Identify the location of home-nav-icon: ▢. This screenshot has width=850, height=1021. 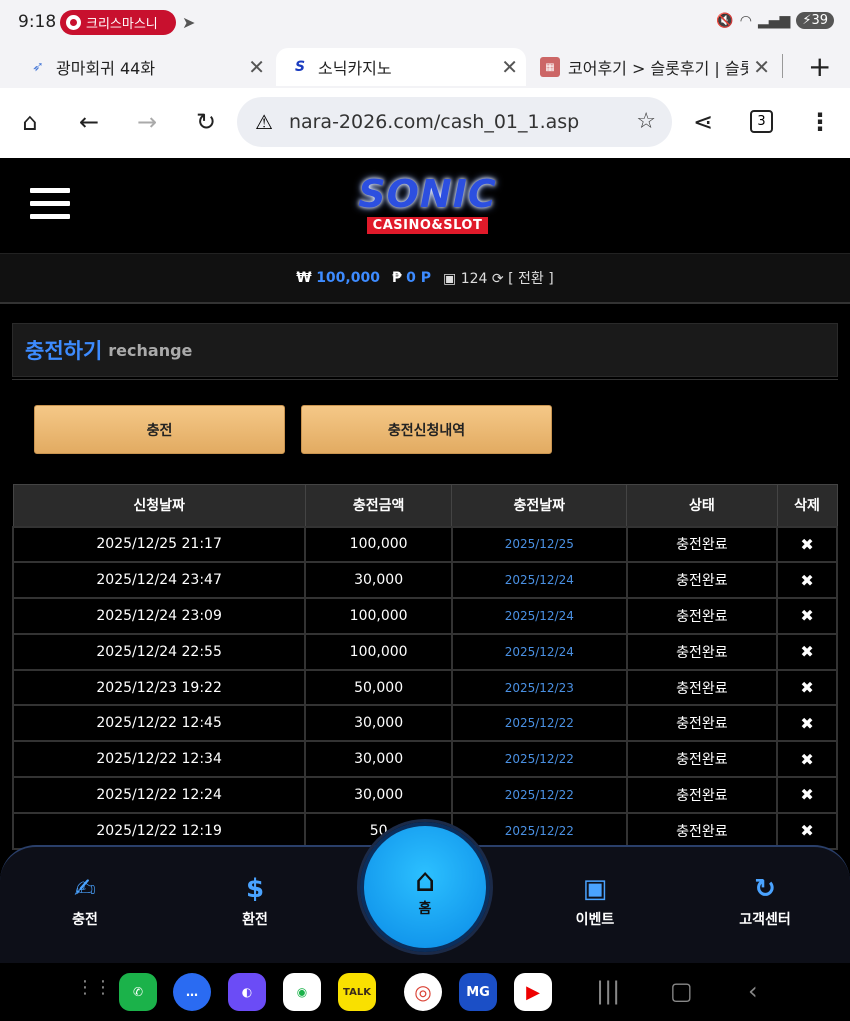
(681, 991).